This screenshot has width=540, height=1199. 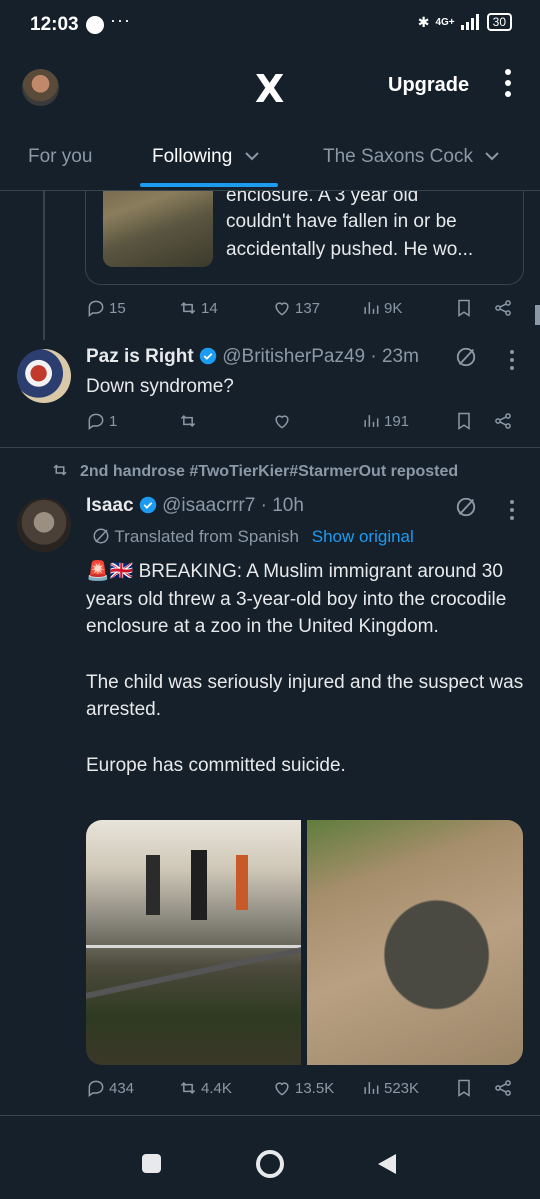 What do you see at coordinates (208, 505) in the screenshot?
I see `tweet3-handle: @isaacrrr7` at bounding box center [208, 505].